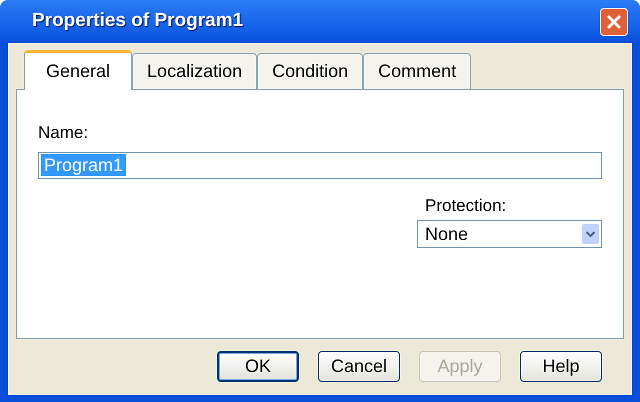 The height and width of the screenshot is (402, 640). I want to click on close-icon, so click(614, 22).